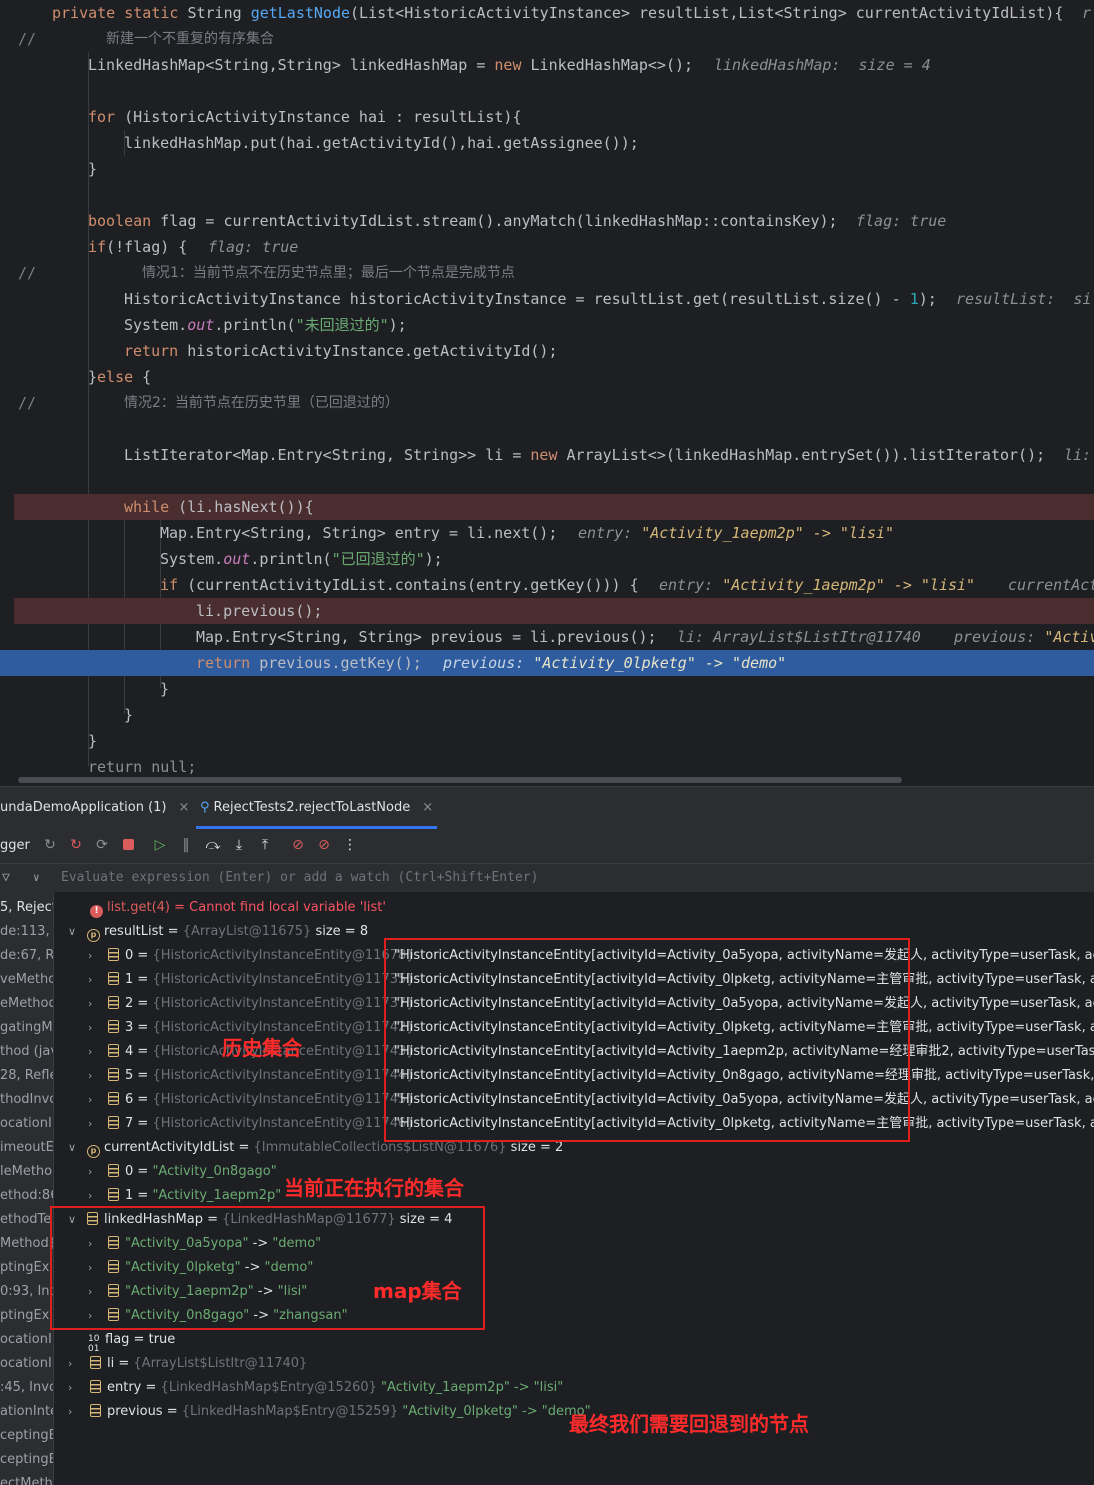  Describe the element at coordinates (460, 780) in the screenshot. I see `horizontal-scrollbar` at that location.